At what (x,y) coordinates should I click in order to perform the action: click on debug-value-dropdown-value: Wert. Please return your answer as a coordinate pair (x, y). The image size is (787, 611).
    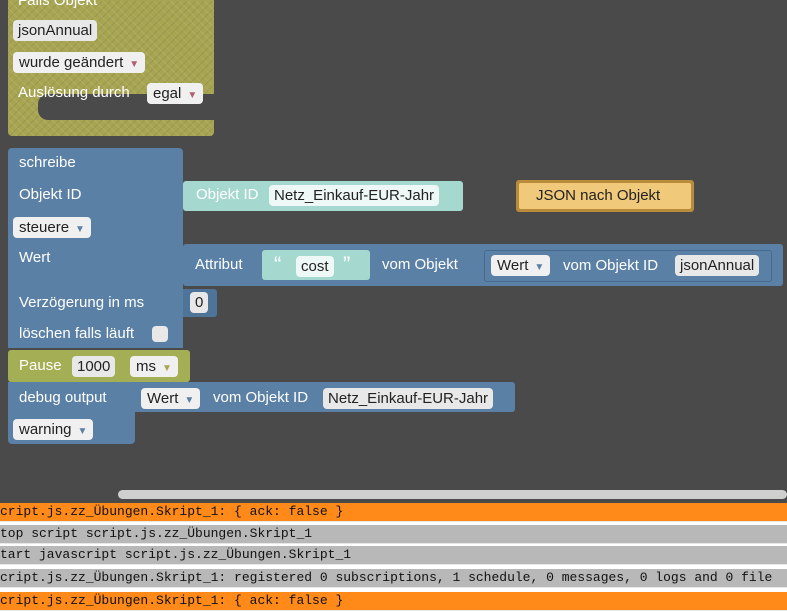
    Looking at the image, I should click on (163, 398).